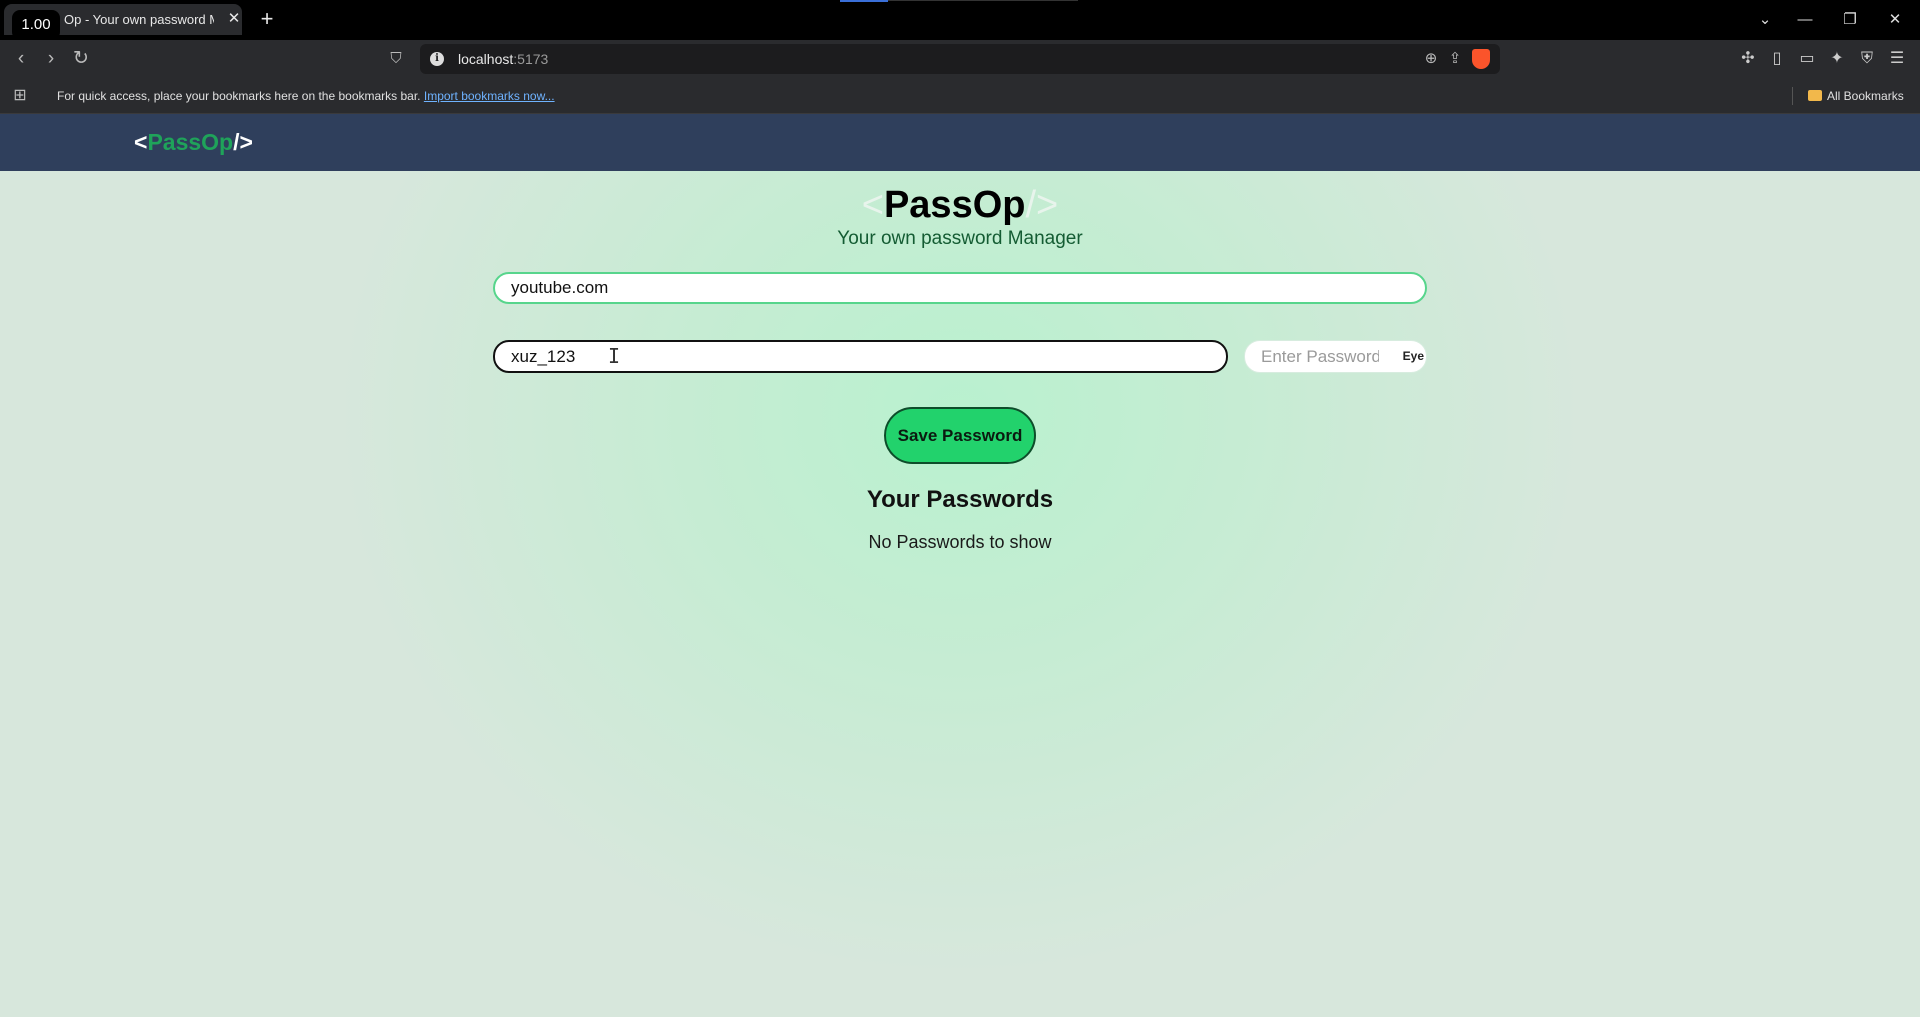  What do you see at coordinates (960, 499) in the screenshot?
I see `passwords-heading: Your Passwords` at bounding box center [960, 499].